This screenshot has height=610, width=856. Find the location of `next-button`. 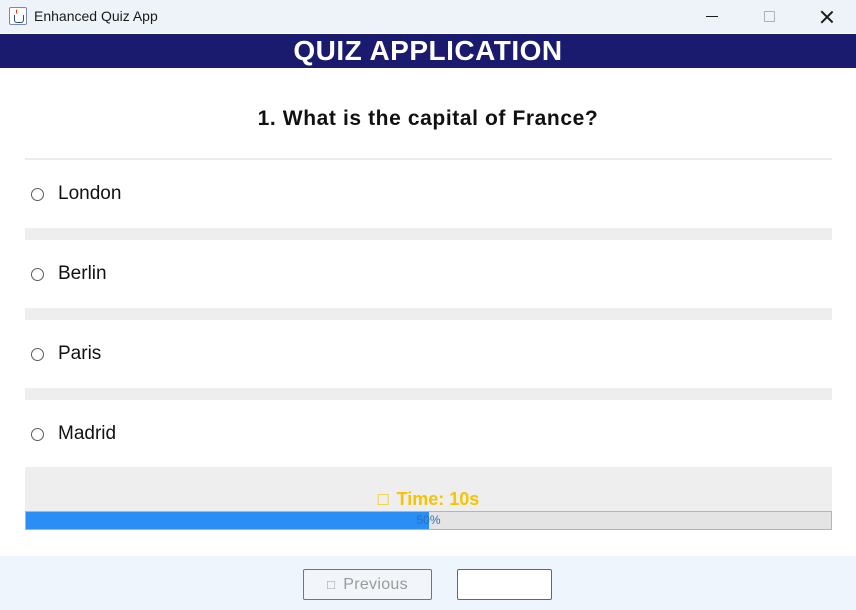

next-button is located at coordinates (504, 584).